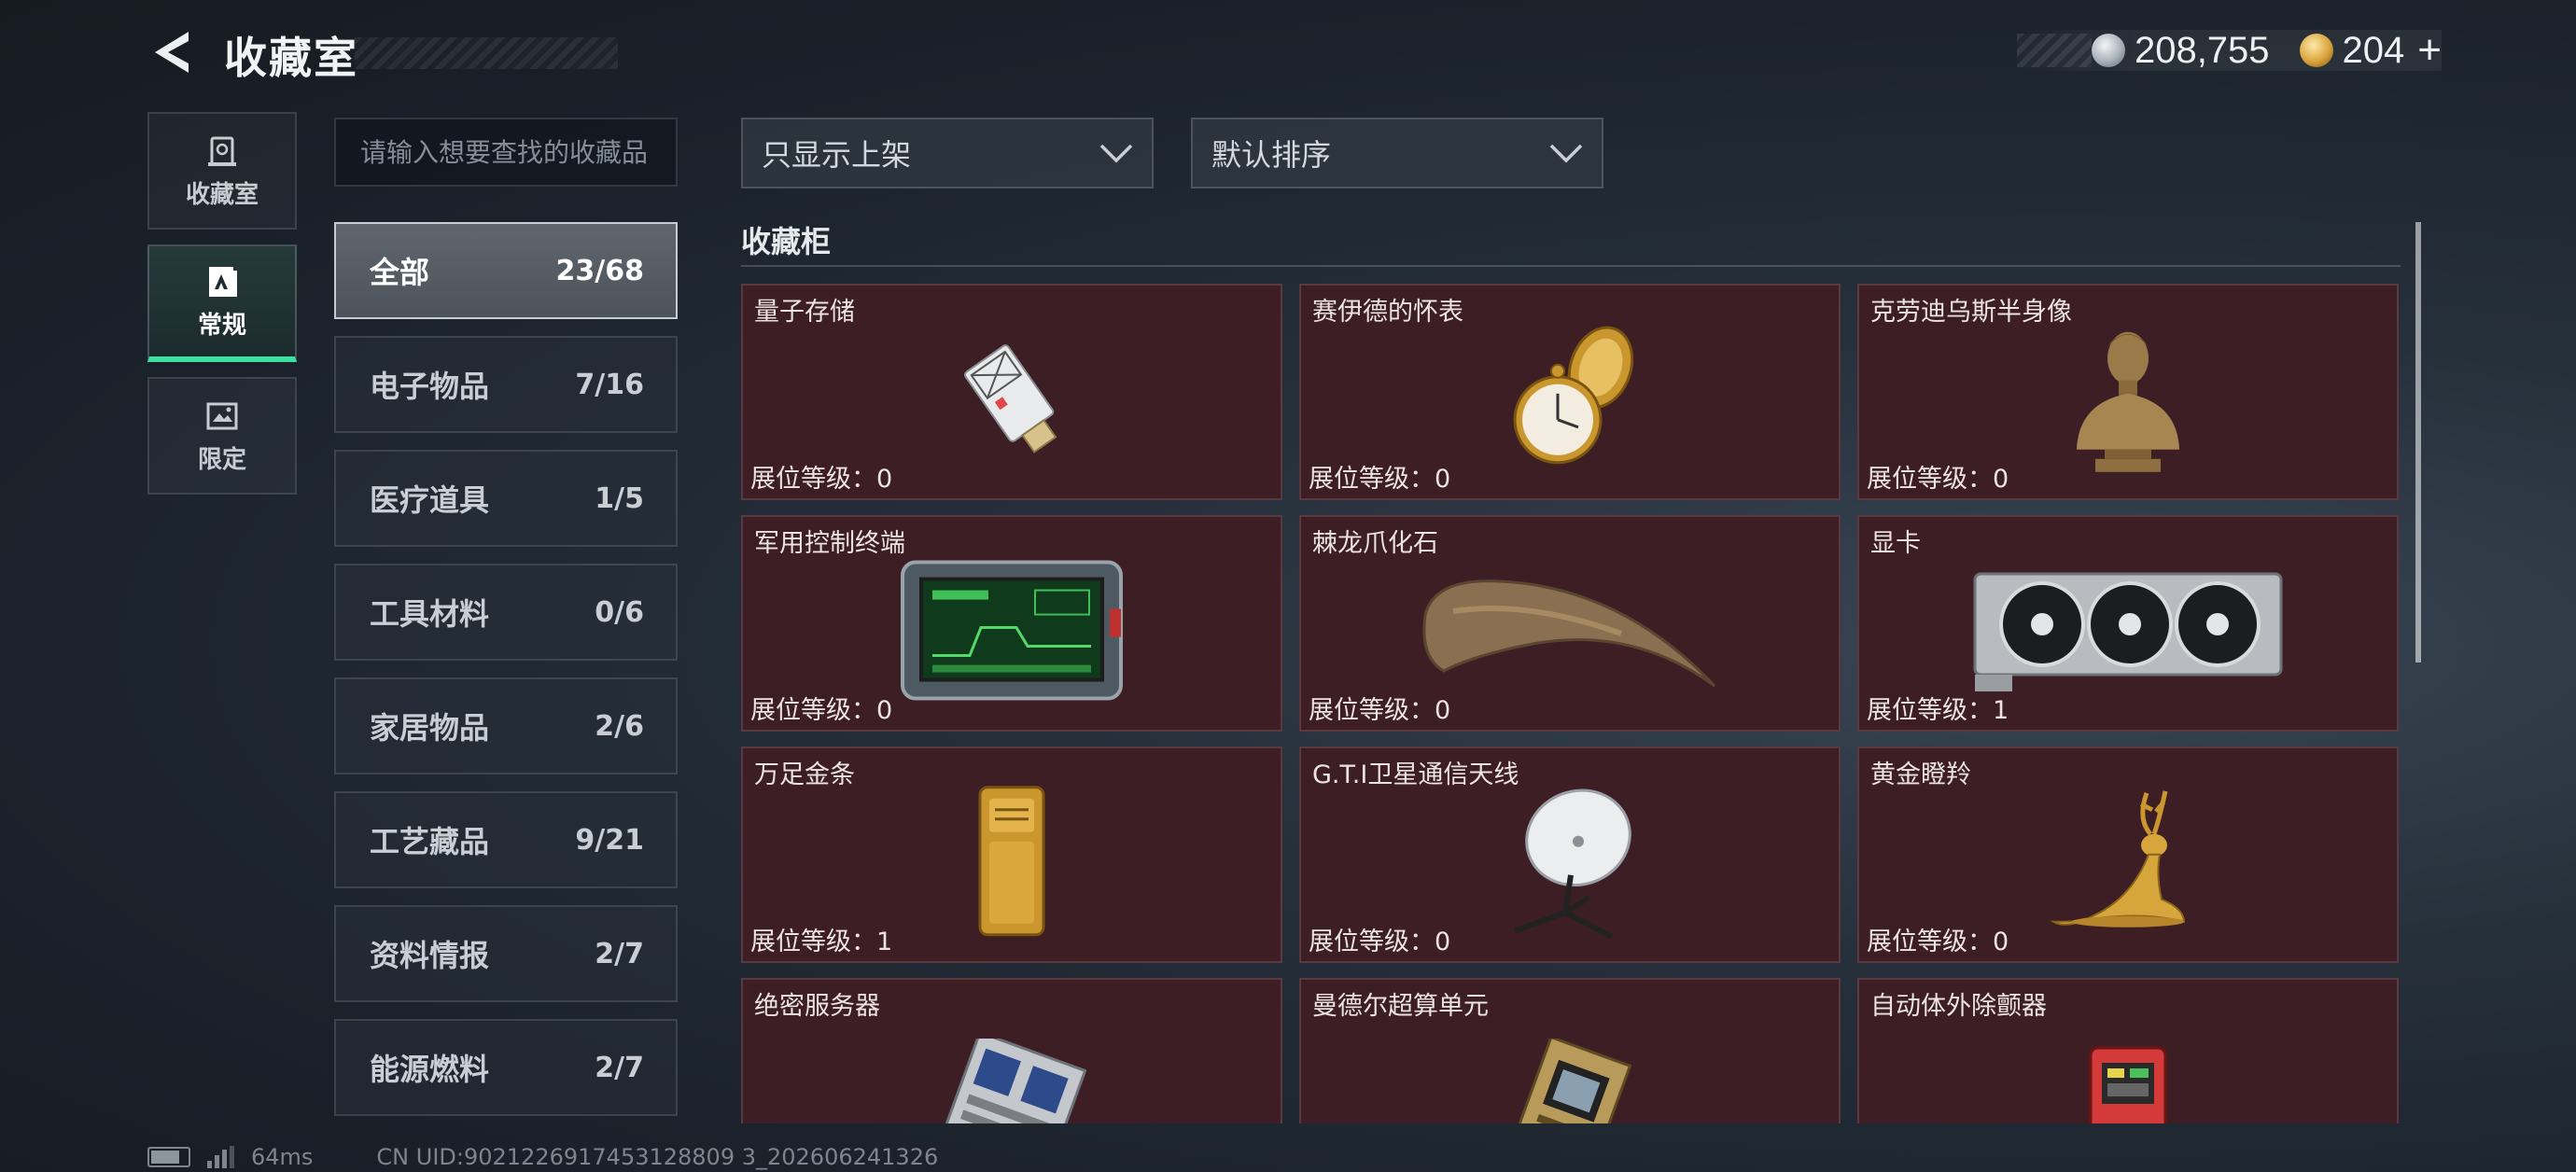  I want to click on item-name: 黄金瞪羚, so click(1921, 774).